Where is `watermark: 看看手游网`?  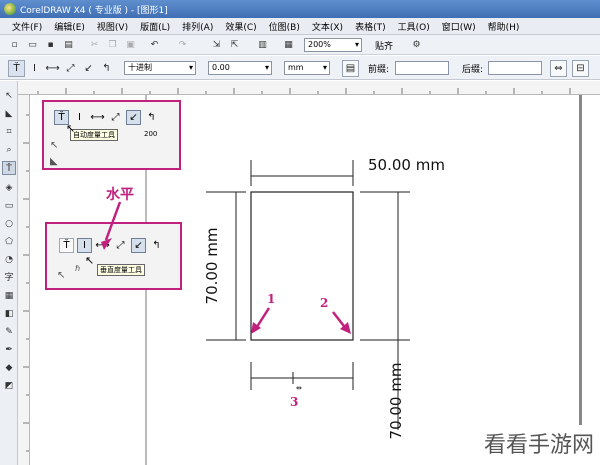 watermark: 看看手游网 is located at coordinates (538, 445).